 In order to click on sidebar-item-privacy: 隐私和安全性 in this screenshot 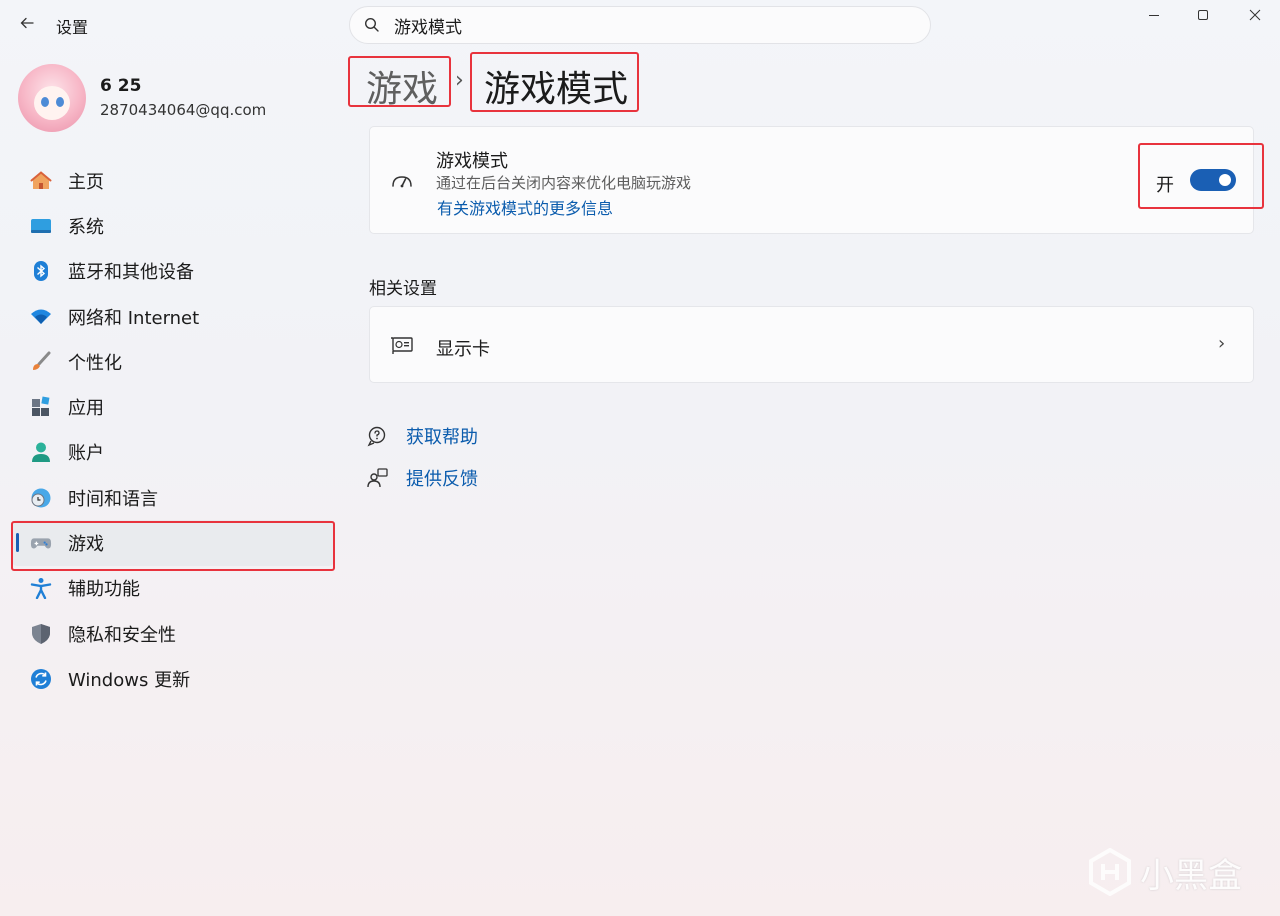, I will do `click(173, 633)`.